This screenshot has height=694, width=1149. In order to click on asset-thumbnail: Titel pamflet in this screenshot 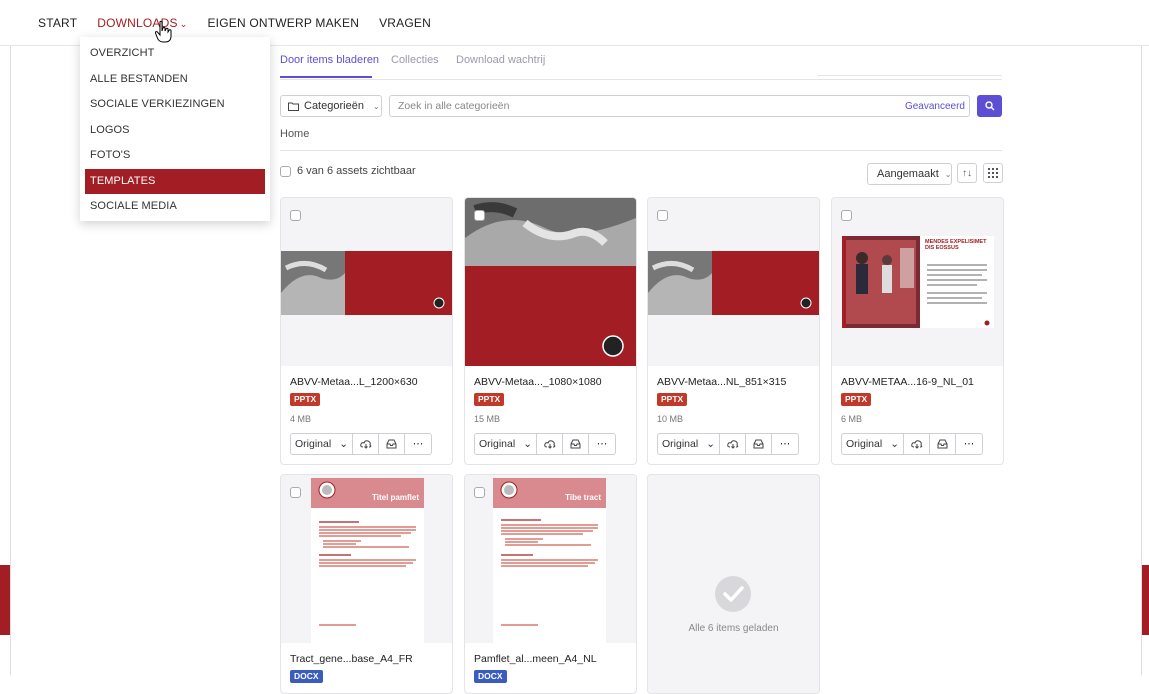, I will do `click(366, 559)`.